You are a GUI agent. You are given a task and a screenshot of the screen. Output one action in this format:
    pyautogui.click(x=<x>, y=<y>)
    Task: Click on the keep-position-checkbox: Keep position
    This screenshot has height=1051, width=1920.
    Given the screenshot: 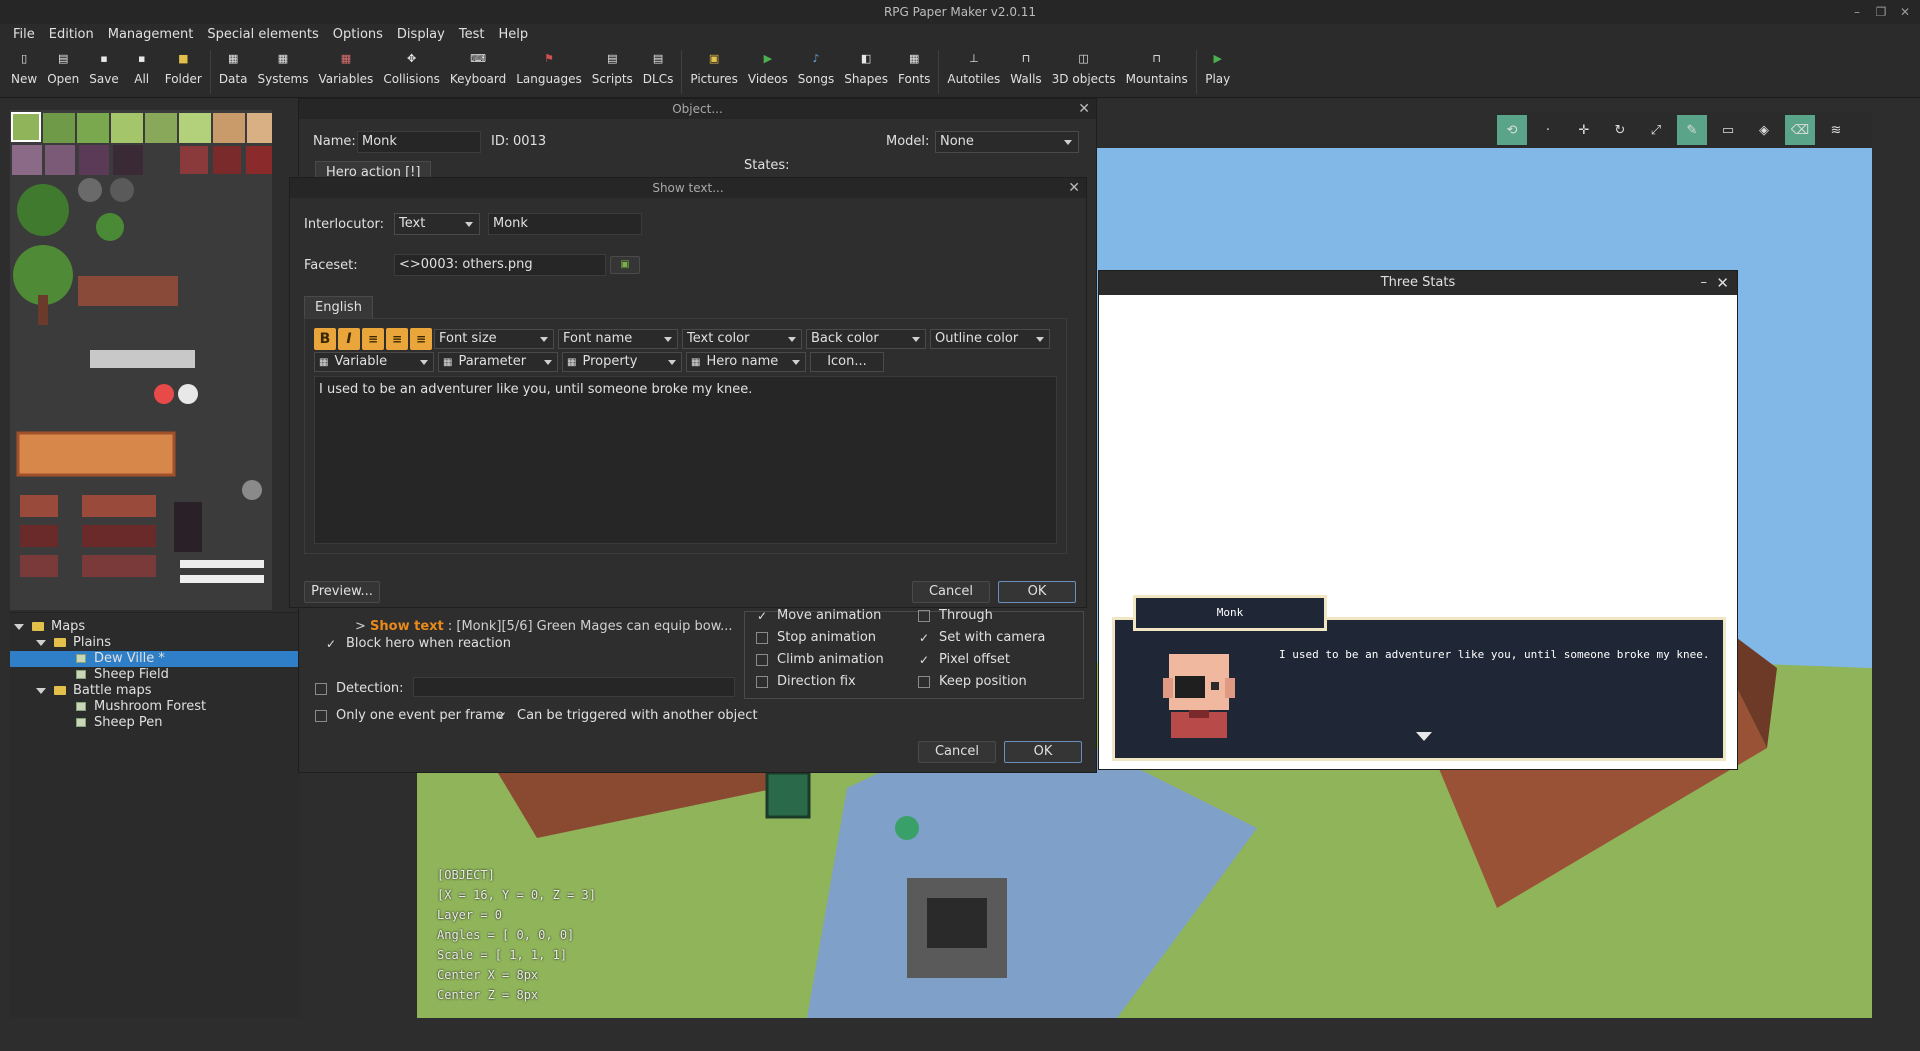 What is the action you would take?
    pyautogui.click(x=972, y=682)
    